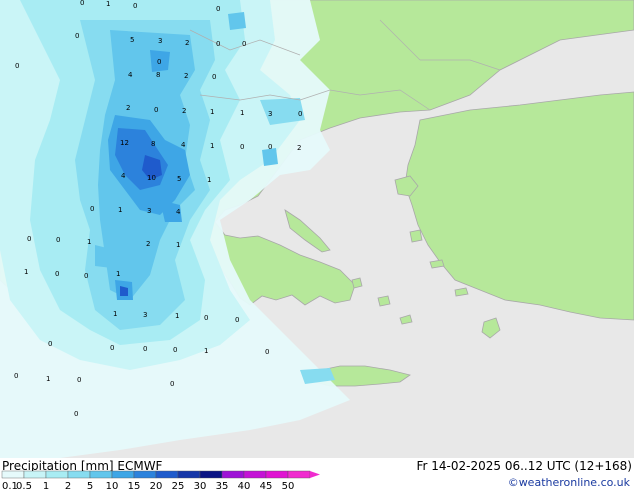 The image size is (634, 490). What do you see at coordinates (68, 485) in the screenshot?
I see `legend-label: 2` at bounding box center [68, 485].